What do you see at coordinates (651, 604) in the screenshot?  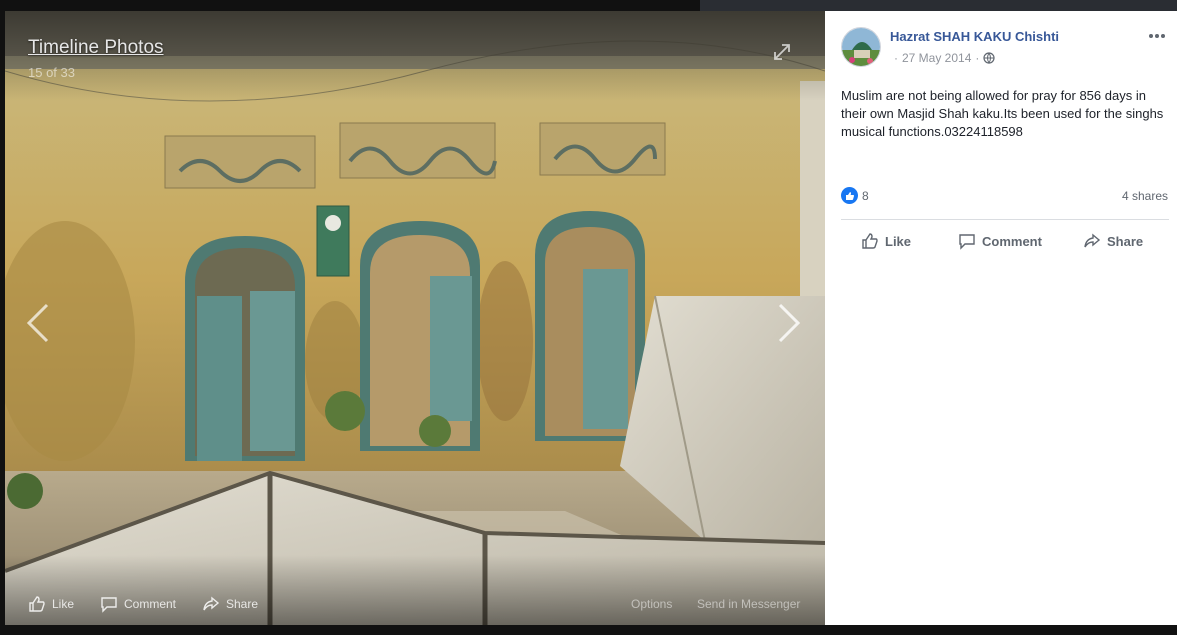 I see `photo-options-button: Options` at bounding box center [651, 604].